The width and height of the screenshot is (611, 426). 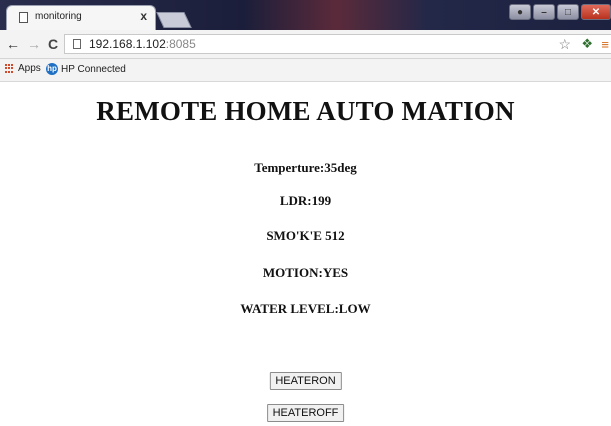 I want to click on ldr-reading: LDR:199, so click(x=305, y=200).